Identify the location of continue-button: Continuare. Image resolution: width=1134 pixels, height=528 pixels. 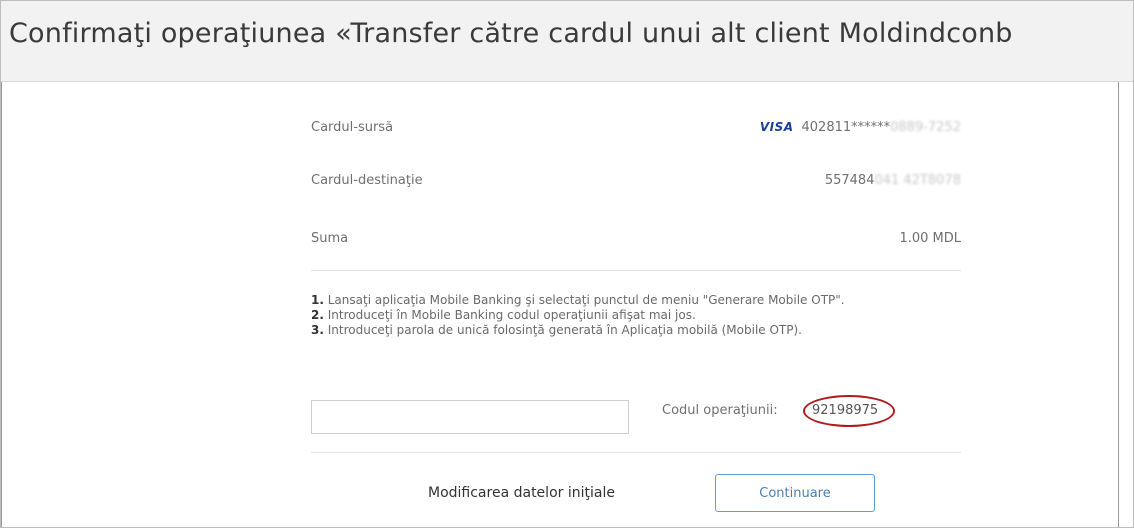
(795, 493).